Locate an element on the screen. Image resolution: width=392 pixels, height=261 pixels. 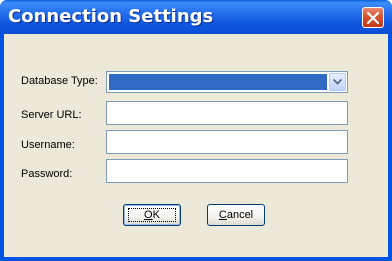
window-title: Connection Settings is located at coordinates (111, 16).